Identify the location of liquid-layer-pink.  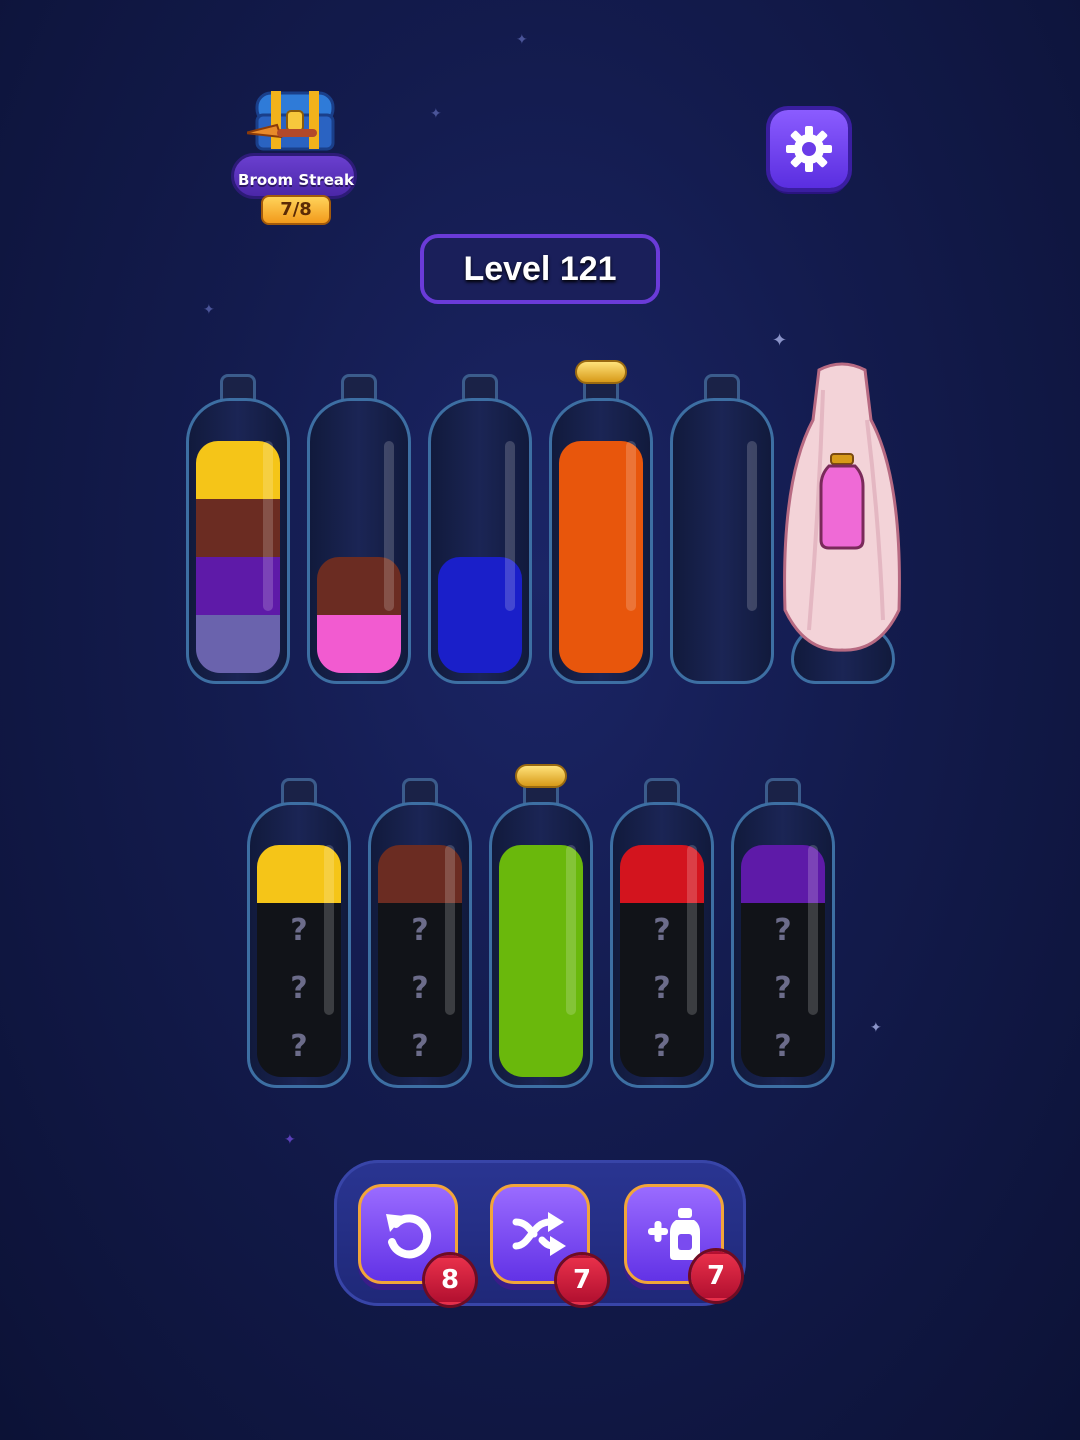
(359, 644).